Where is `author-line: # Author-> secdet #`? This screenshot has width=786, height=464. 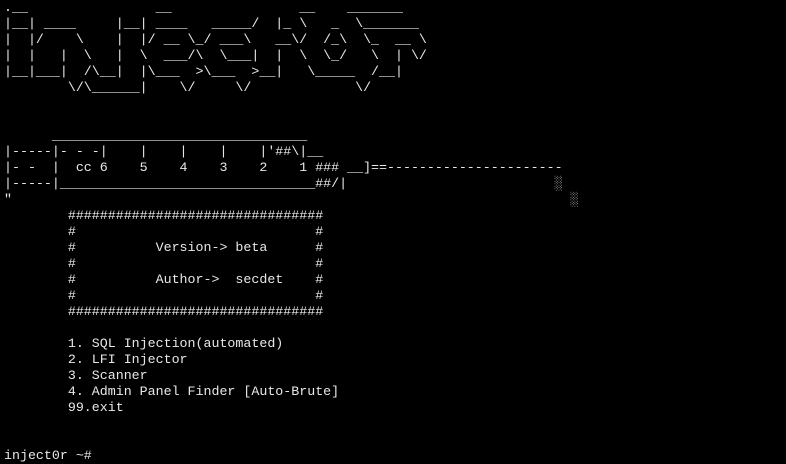 author-line: # Author-> secdet # is located at coordinates (164, 279).